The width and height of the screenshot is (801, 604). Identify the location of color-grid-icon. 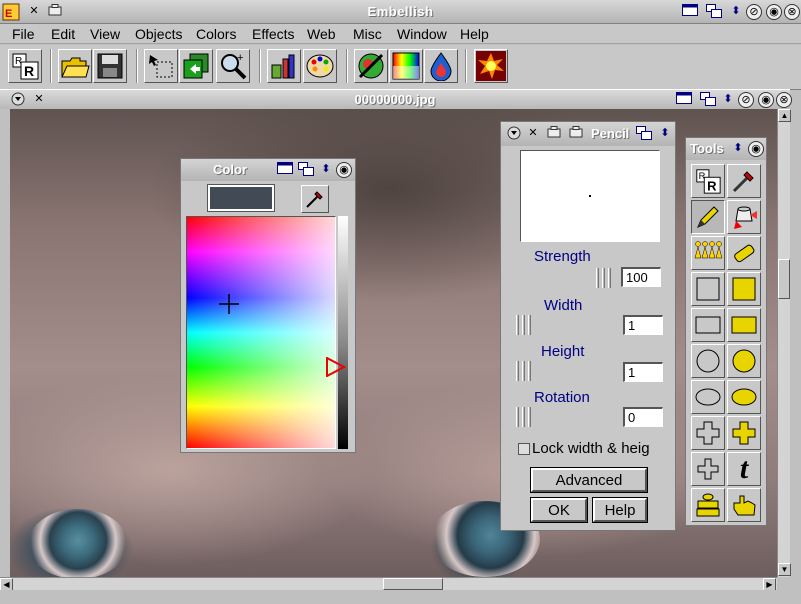
(406, 66).